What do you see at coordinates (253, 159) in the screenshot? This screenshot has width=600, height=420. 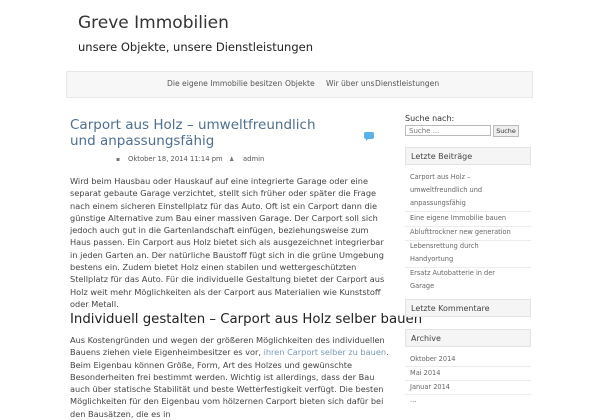 I see `post-author: admin` at bounding box center [253, 159].